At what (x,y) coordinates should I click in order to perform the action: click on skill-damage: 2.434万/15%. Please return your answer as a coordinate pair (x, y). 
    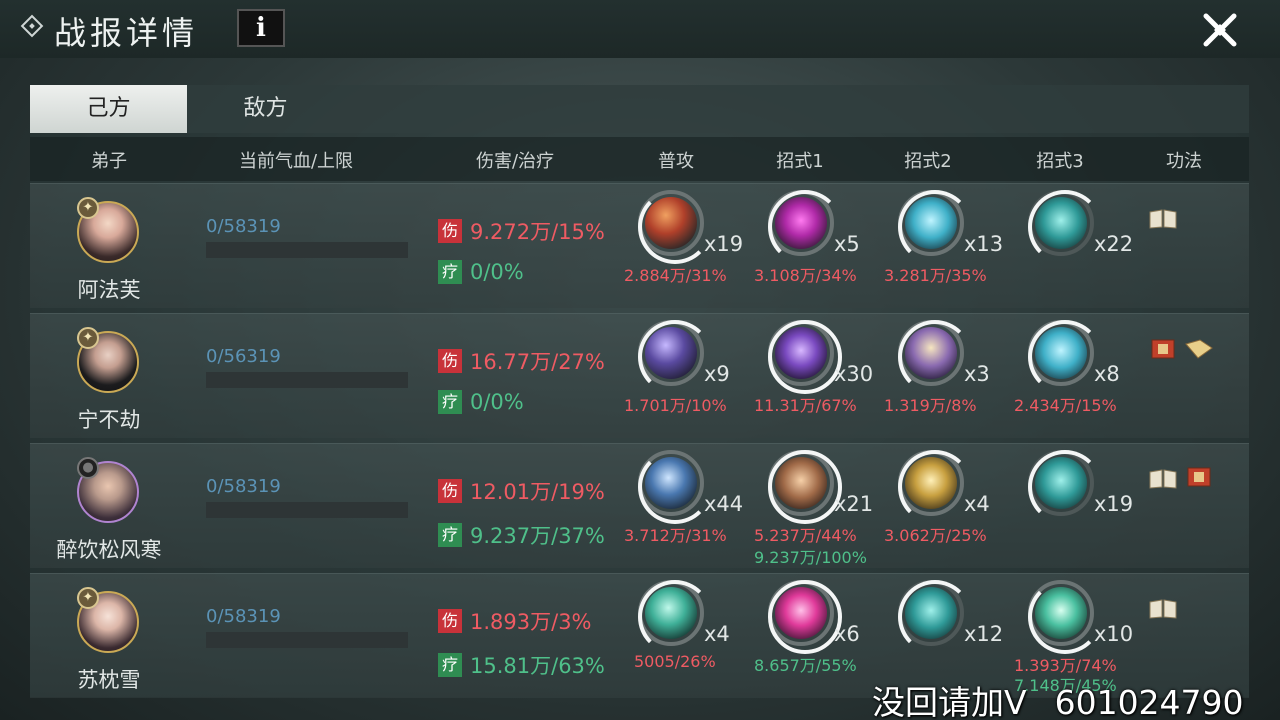
    Looking at the image, I should click on (1065, 405).